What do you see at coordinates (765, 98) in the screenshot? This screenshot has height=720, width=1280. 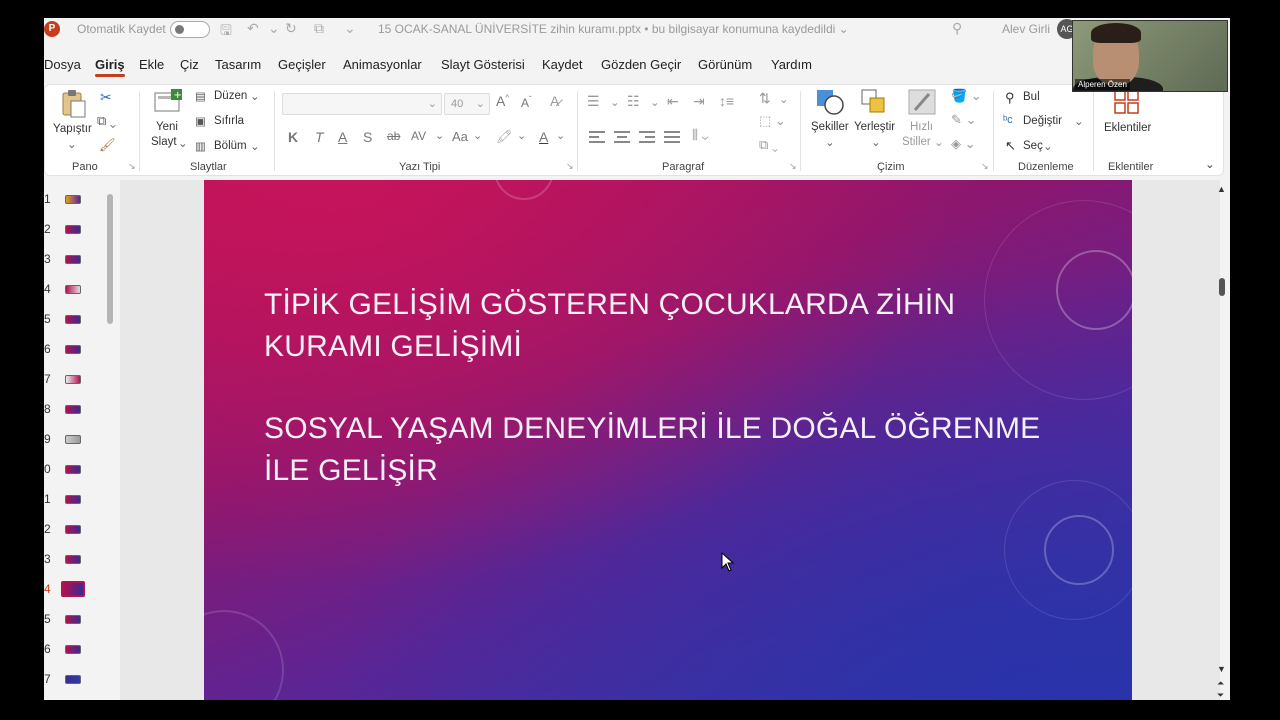 I see `text-direction-icon: ⇅` at bounding box center [765, 98].